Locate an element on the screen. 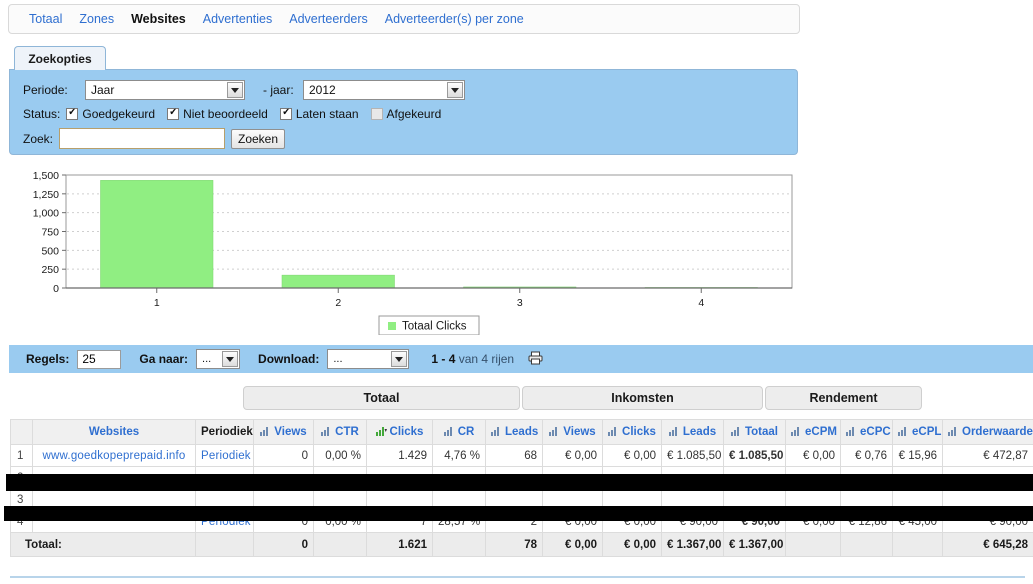 The width and height of the screenshot is (1033, 584). nav-item-websites: Websites is located at coordinates (158, 19).